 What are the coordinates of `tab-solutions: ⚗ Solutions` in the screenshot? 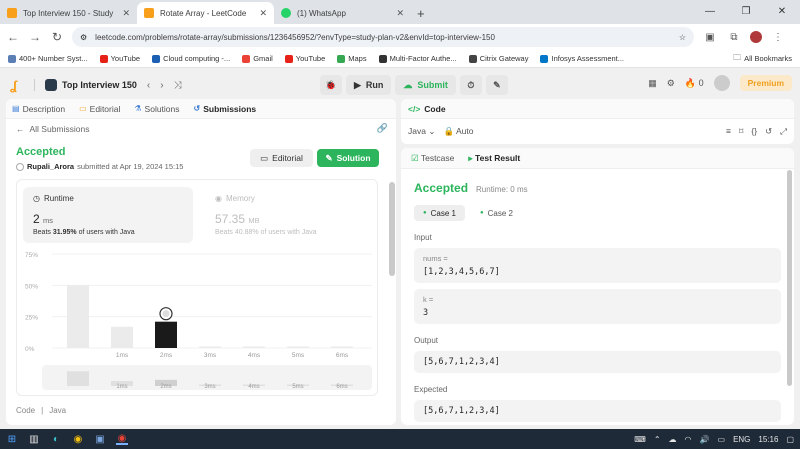 It's located at (156, 109).